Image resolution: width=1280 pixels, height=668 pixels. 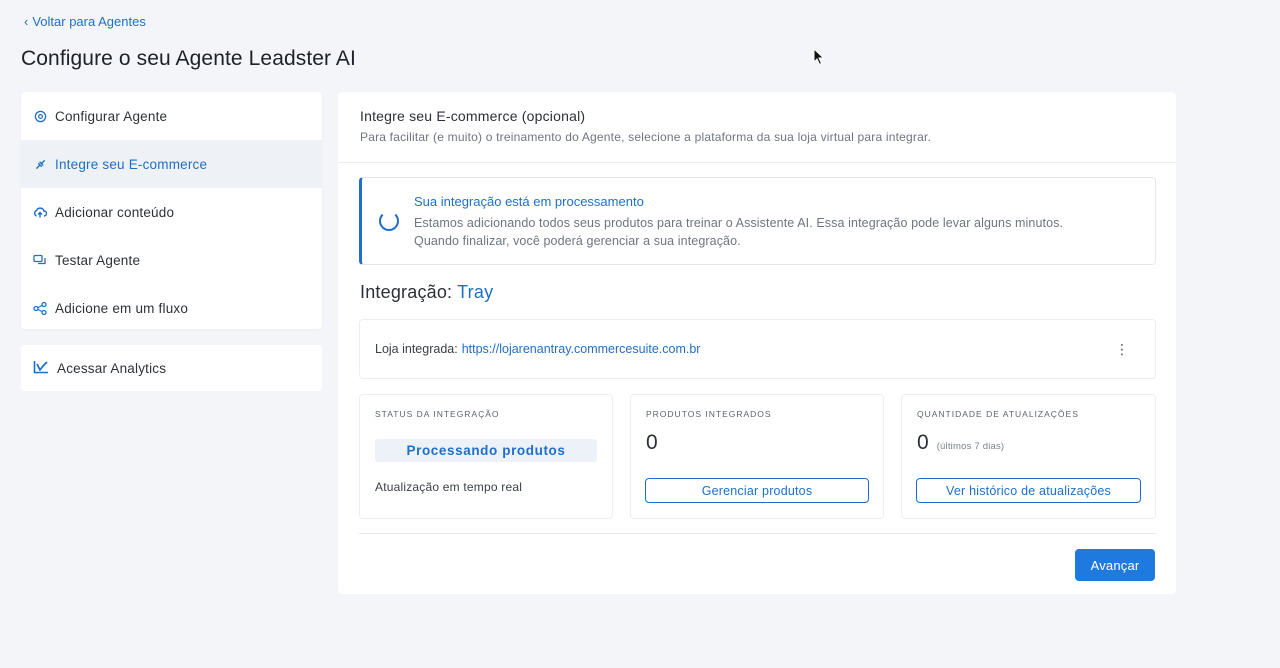 I want to click on updates-count-value: 0, so click(x=923, y=442).